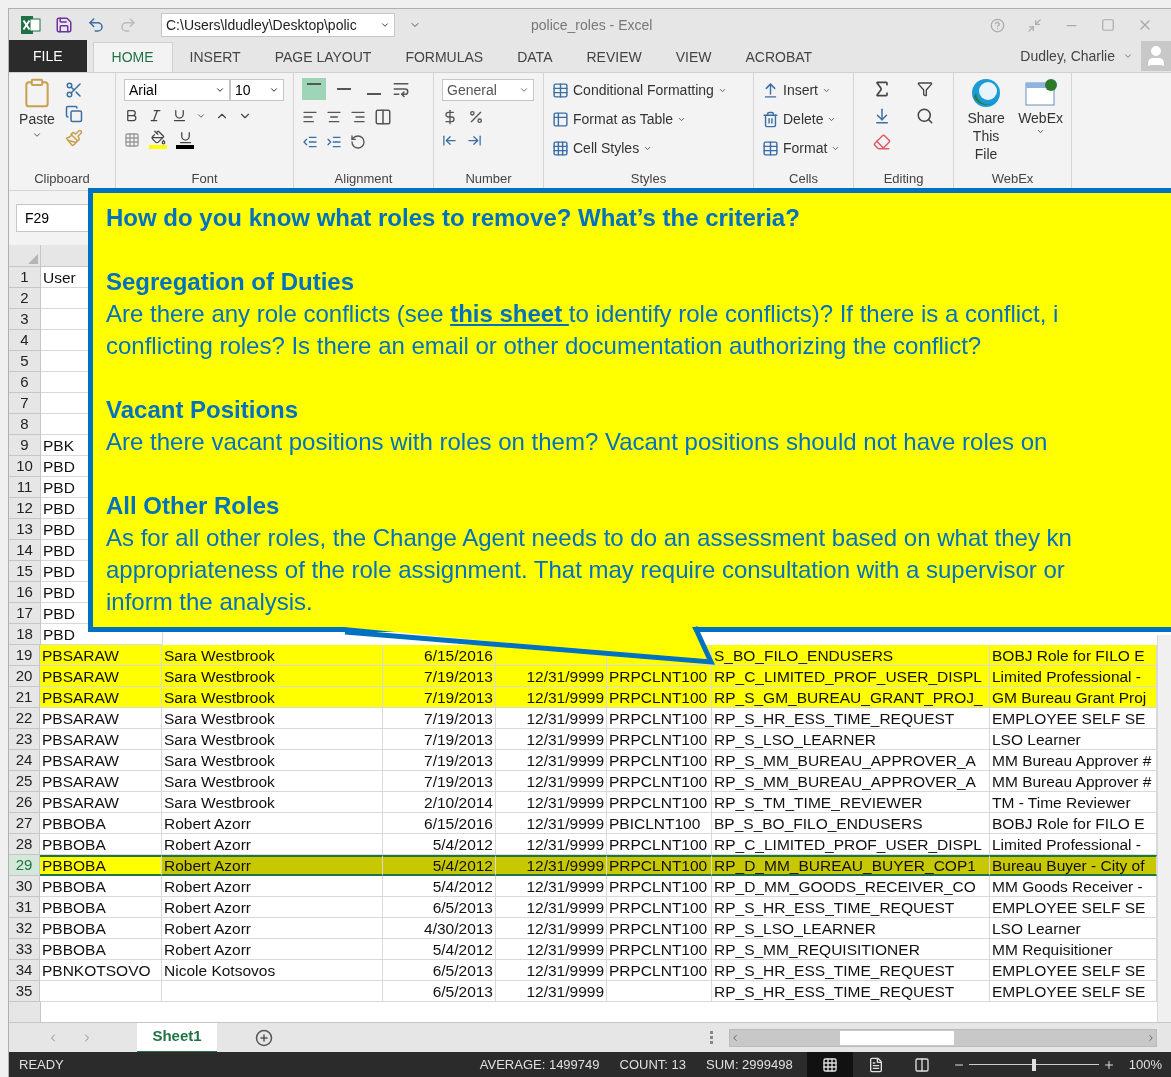 The image size is (1171, 1077). What do you see at coordinates (779, 57) in the screenshot?
I see `ribbon-tab: ACROBAT` at bounding box center [779, 57].